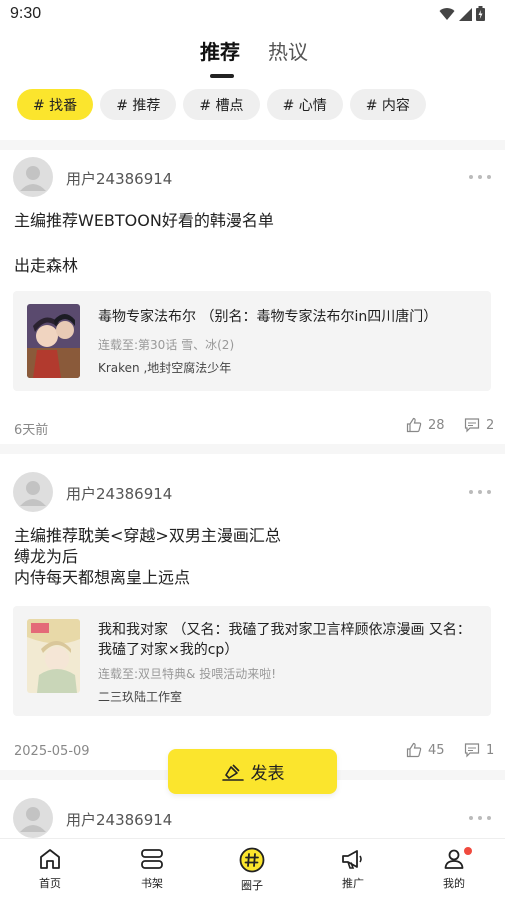  What do you see at coordinates (387, 104) in the screenshot?
I see `tag-content: # 内容` at bounding box center [387, 104].